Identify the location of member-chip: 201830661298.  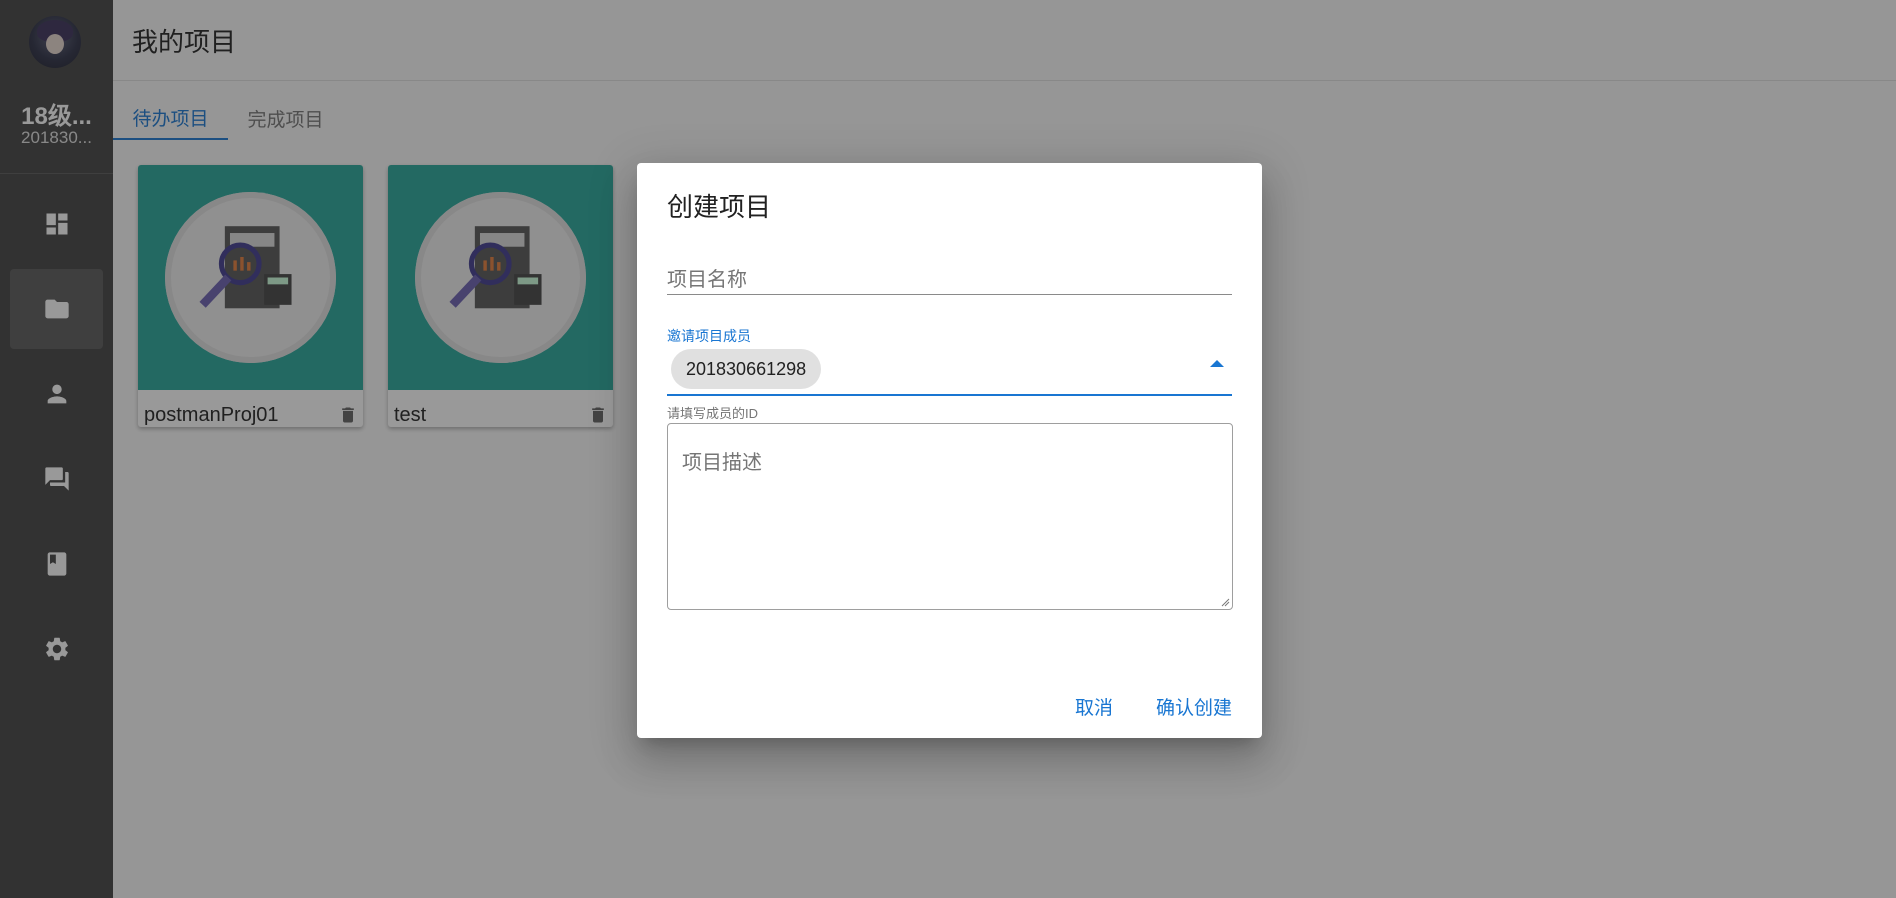
(746, 369).